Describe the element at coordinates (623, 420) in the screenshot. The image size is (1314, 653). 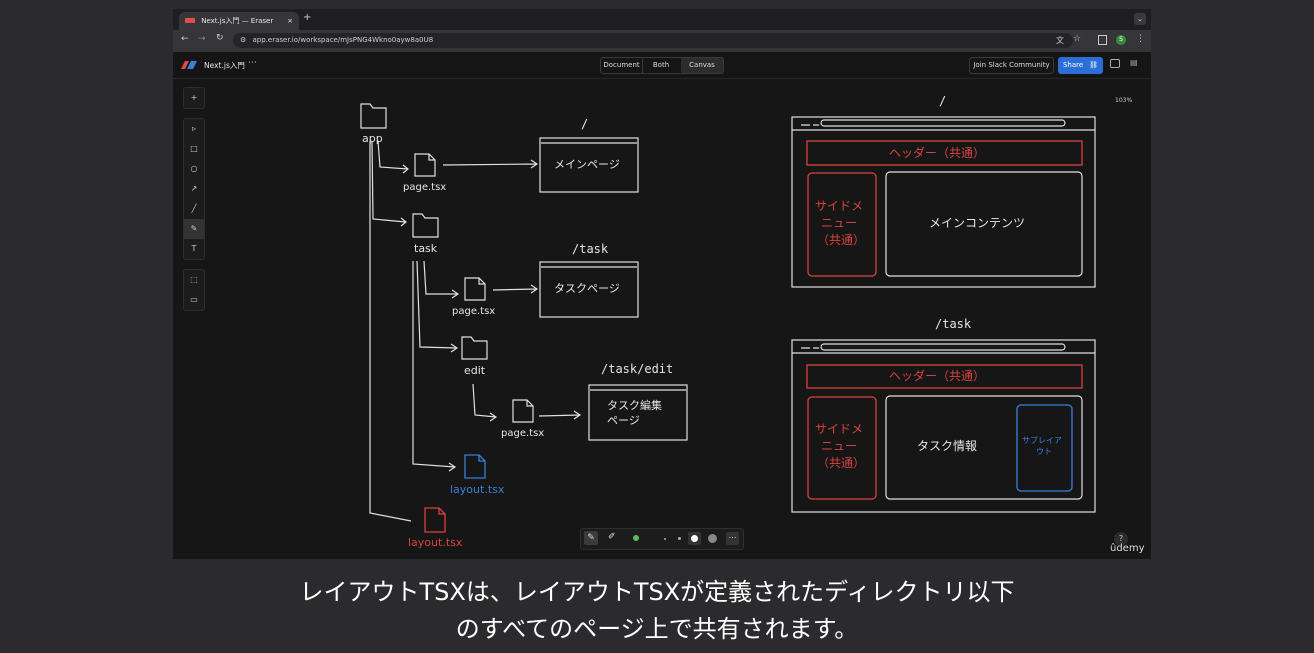
I see `edit-page-line2: ページ` at that location.